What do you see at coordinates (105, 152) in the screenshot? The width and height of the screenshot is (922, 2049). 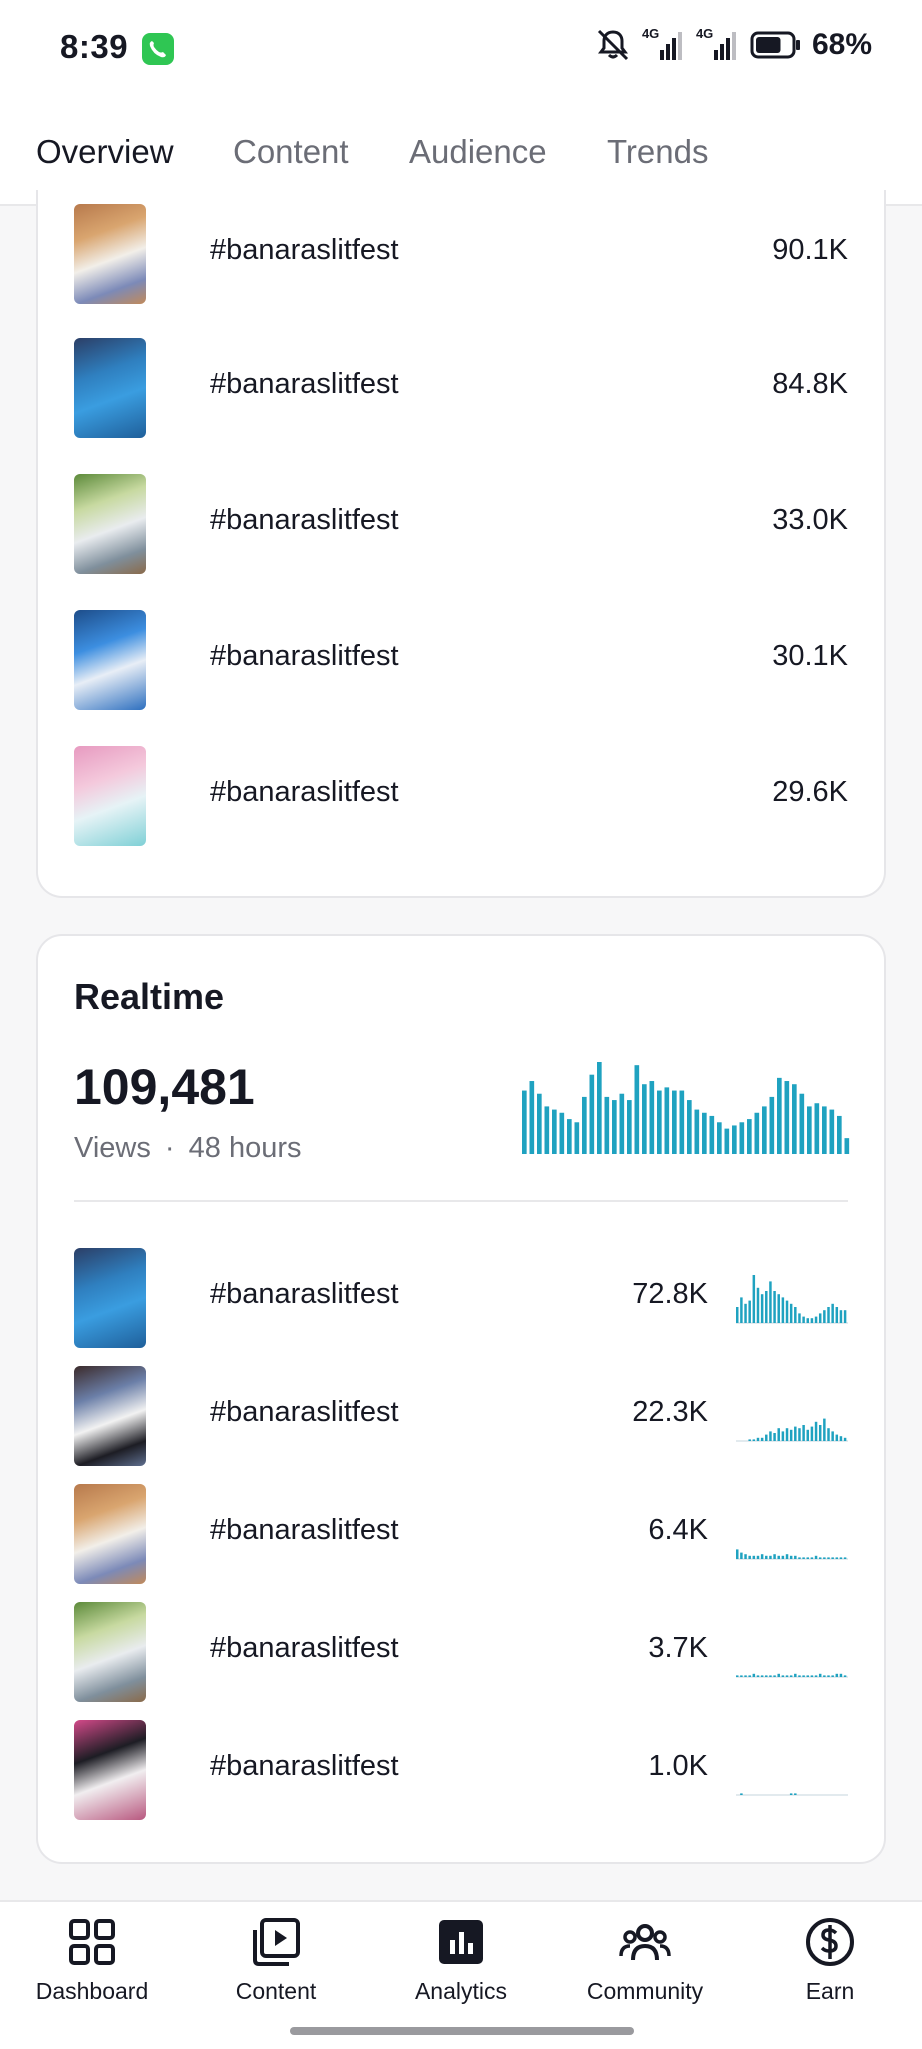 I see `tab-overview: Overview` at bounding box center [105, 152].